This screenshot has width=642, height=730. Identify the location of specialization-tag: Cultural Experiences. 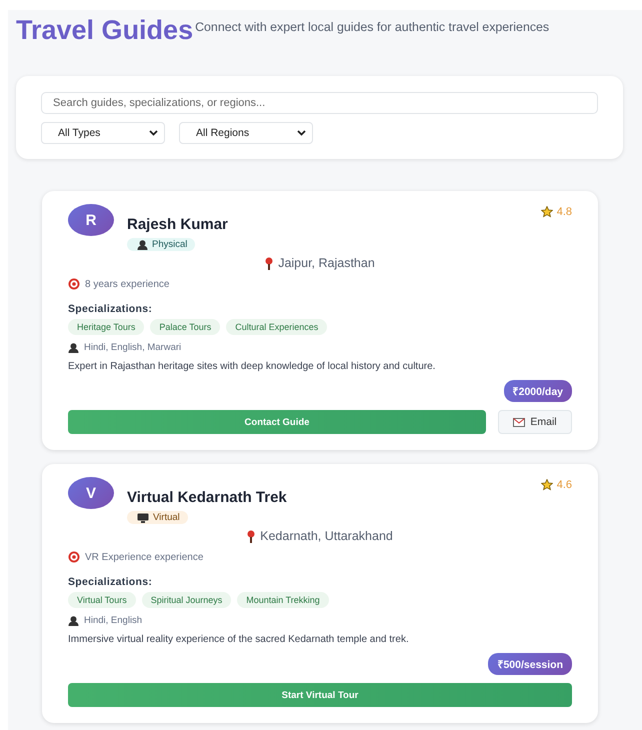
(277, 327).